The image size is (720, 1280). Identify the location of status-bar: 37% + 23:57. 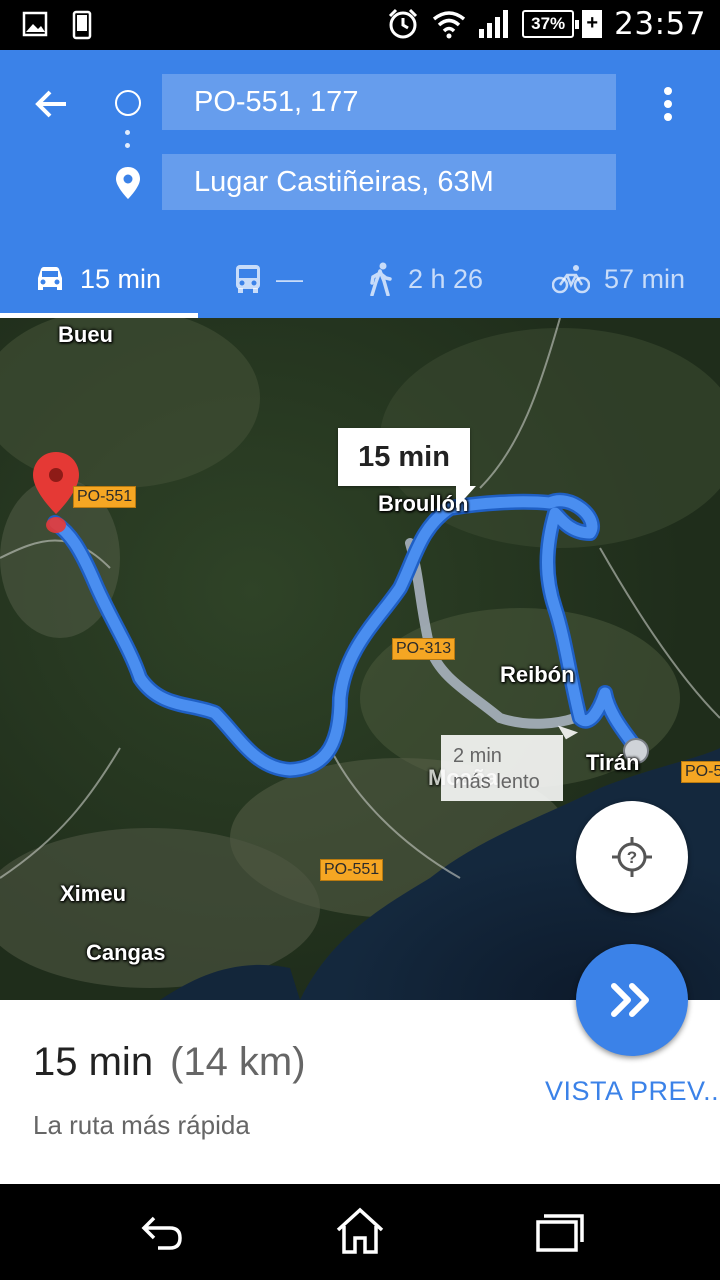
(360, 25).